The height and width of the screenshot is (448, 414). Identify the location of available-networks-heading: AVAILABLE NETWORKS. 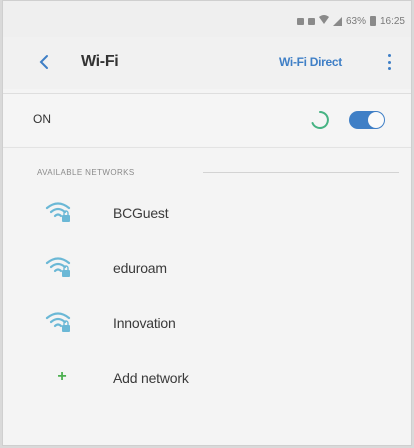
(86, 172).